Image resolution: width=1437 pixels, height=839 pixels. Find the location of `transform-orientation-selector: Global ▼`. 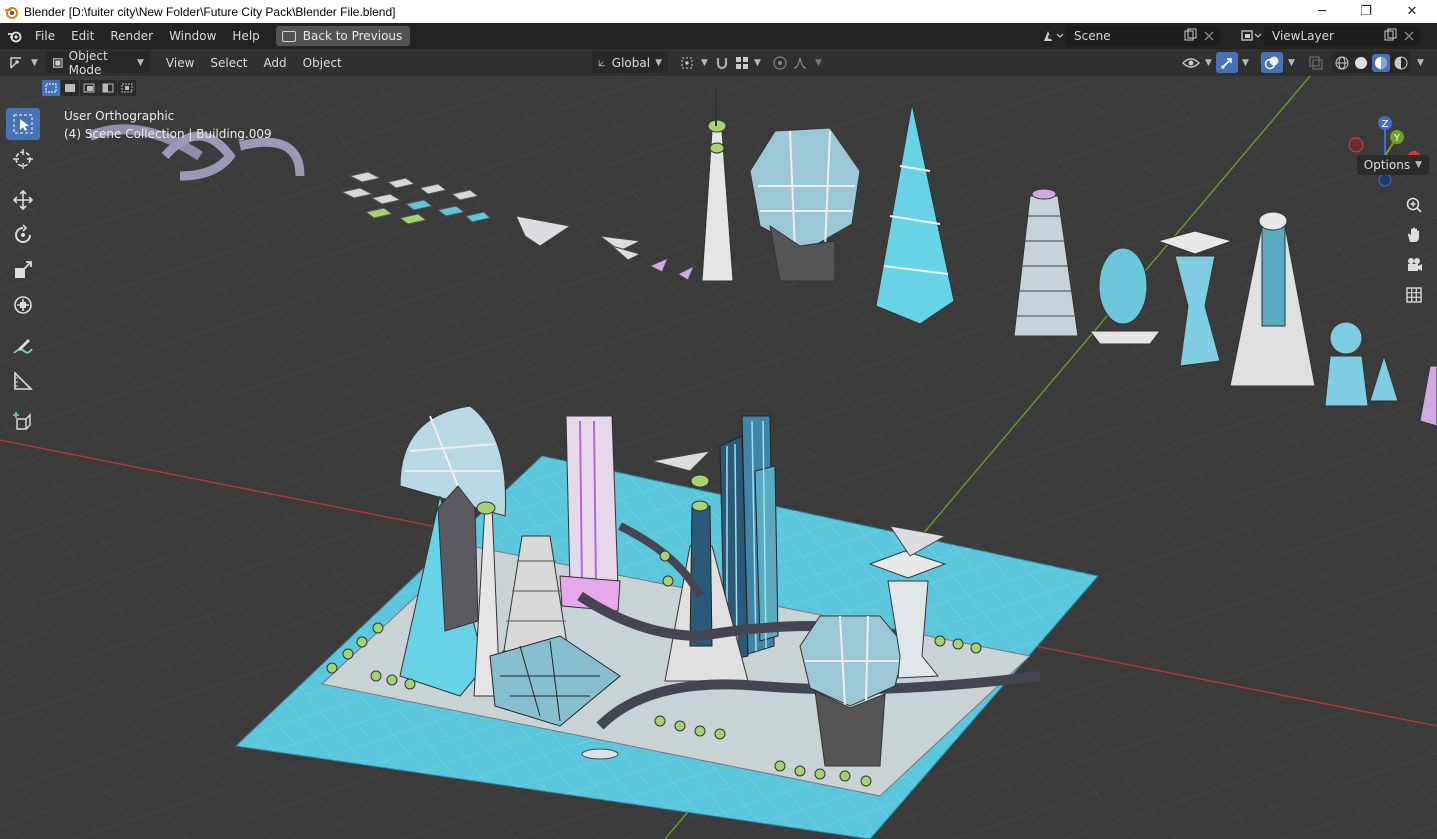

transform-orientation-selector: Global ▼ is located at coordinates (630, 62).